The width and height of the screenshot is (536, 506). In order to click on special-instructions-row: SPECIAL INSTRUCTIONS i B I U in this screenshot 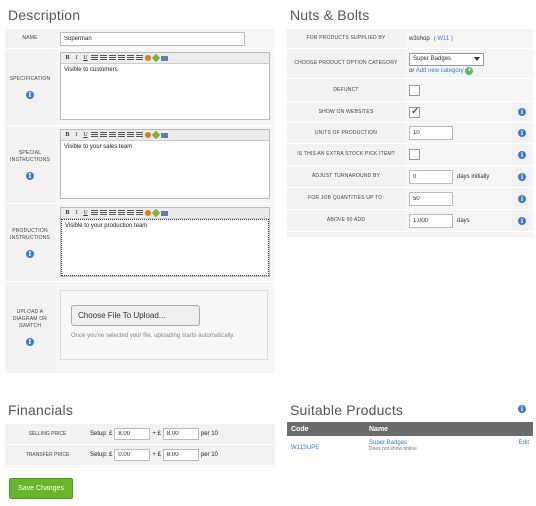, I will do `click(140, 165)`.